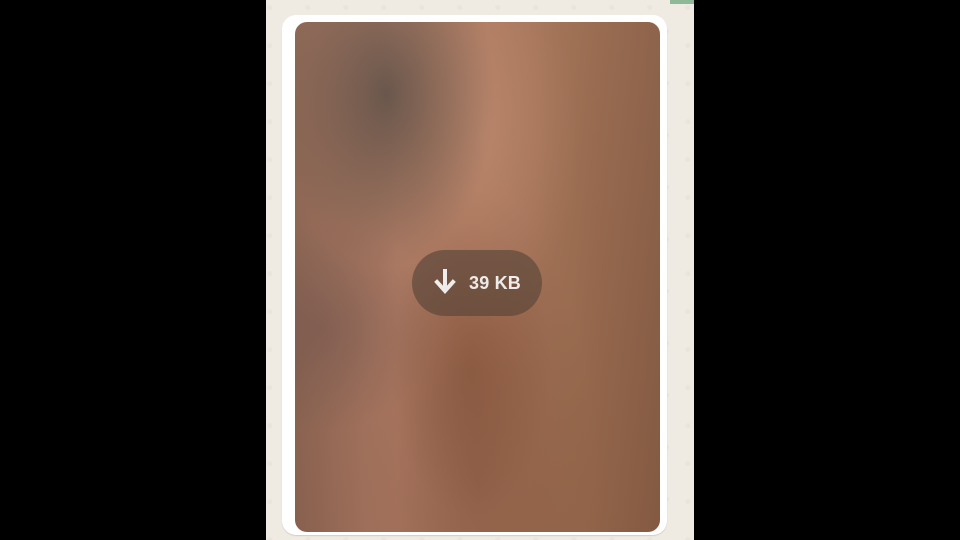  Describe the element at coordinates (445, 282) in the screenshot. I see `download-icon` at that location.